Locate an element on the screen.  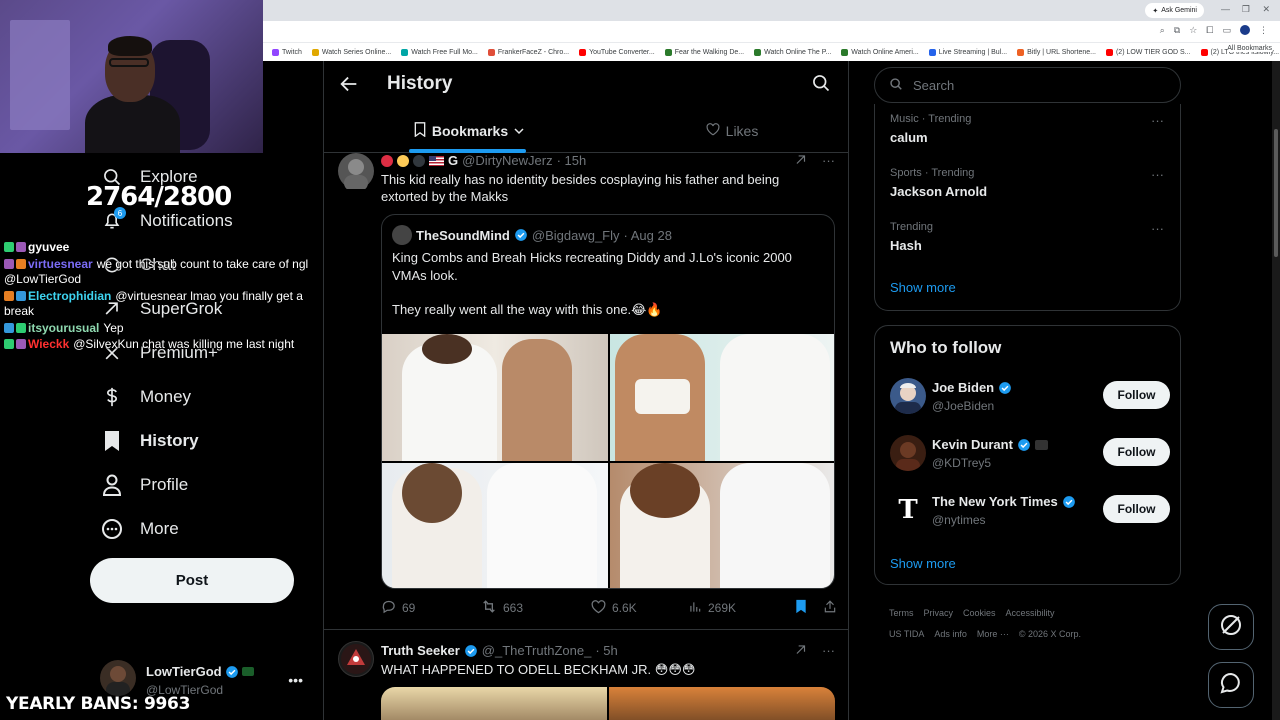
views-chart-icon is located at coordinates (695, 608).